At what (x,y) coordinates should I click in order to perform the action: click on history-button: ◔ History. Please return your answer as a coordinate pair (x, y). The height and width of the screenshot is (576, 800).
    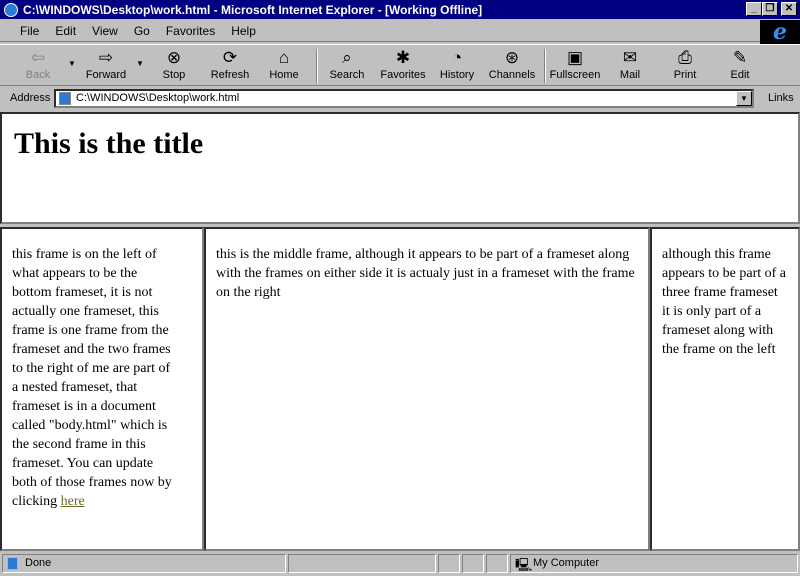
    Looking at the image, I should click on (457, 64).